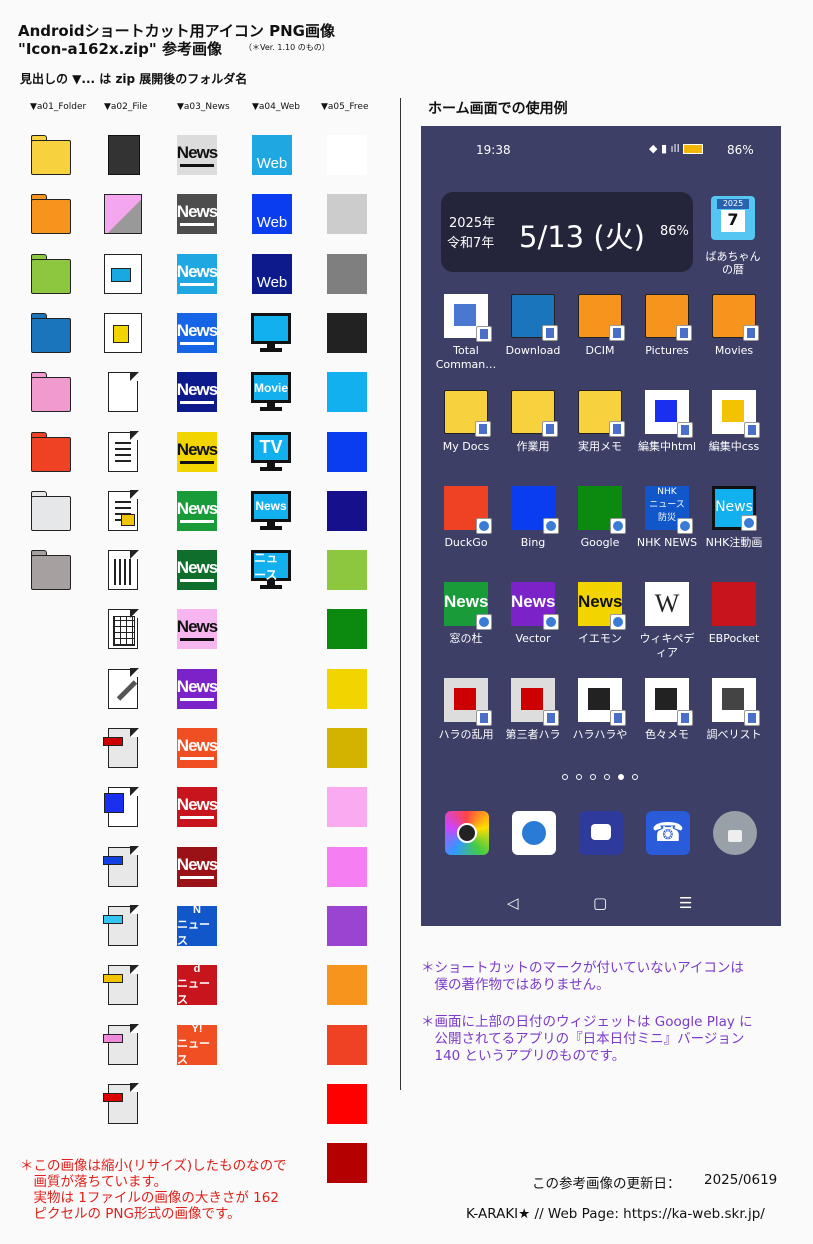 The image size is (813, 1244). I want to click on home-app: 実用メモ, so click(600, 422).